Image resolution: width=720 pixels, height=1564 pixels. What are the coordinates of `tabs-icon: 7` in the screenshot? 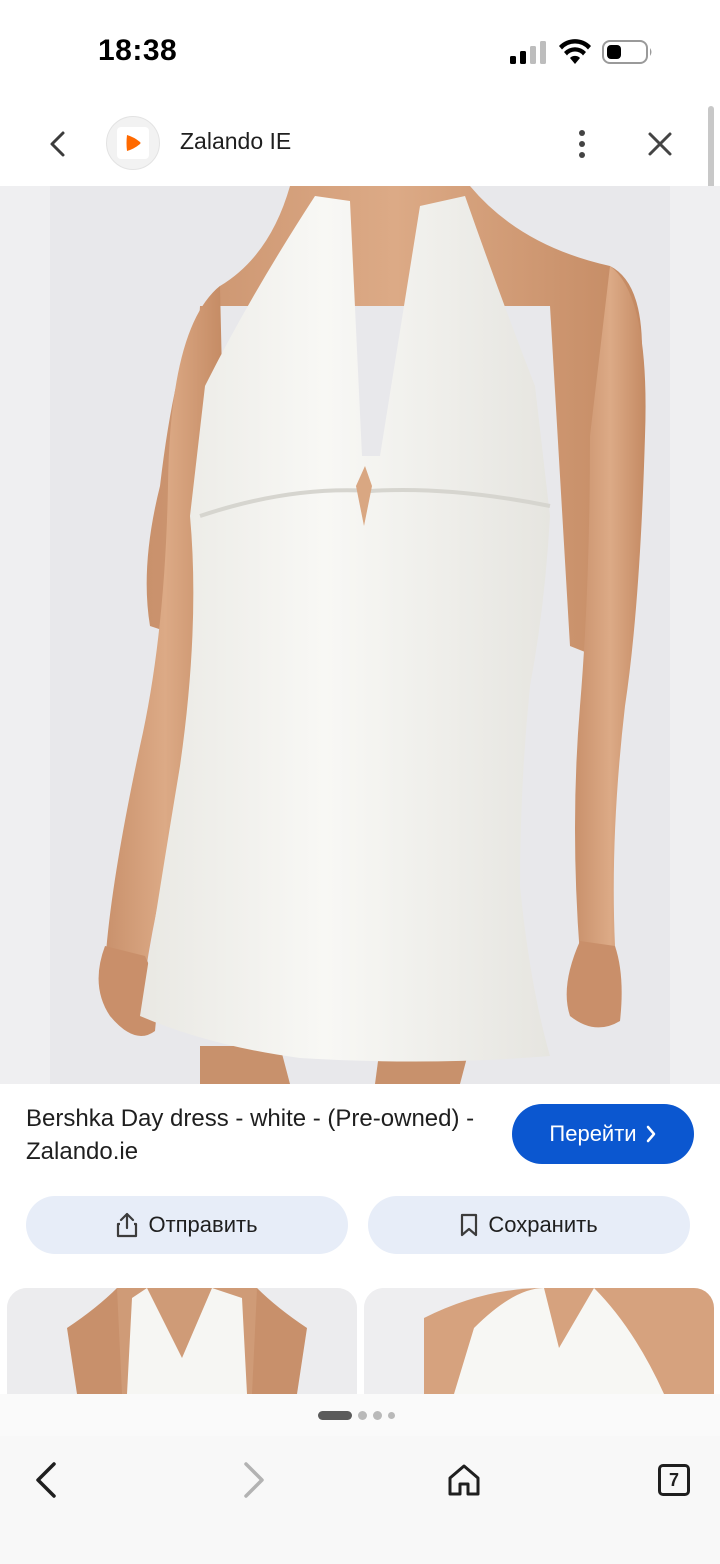 It's located at (674, 1480).